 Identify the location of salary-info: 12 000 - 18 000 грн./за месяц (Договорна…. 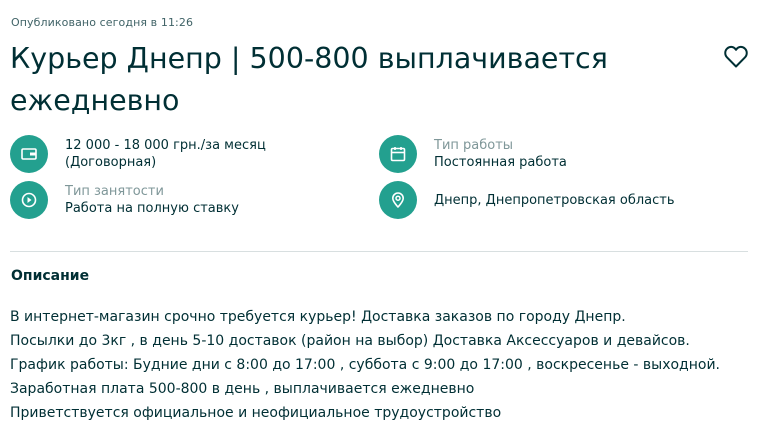
(138, 154).